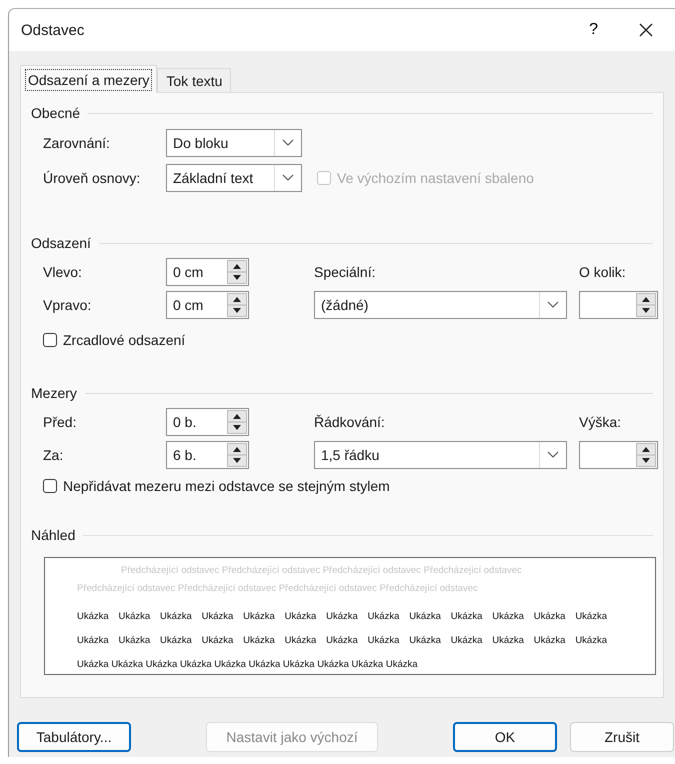 This screenshot has width=675, height=764. Describe the element at coordinates (92, 178) in the screenshot. I see `field-label: Úroveň osnovy:` at that location.